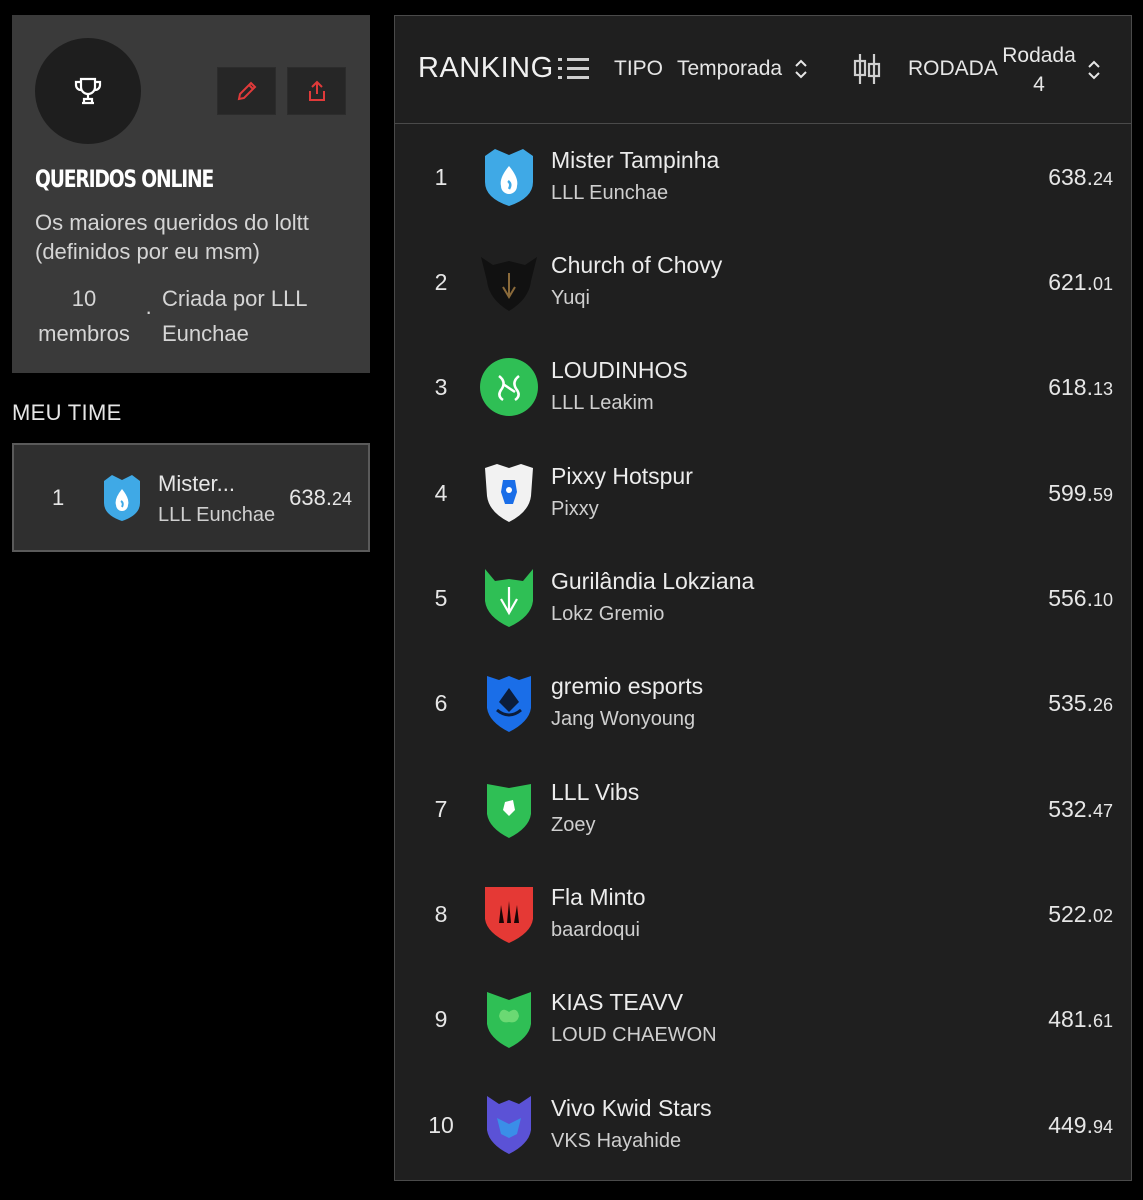 The height and width of the screenshot is (1200, 1143). I want to click on my-team-score: 638.24, so click(320, 497).